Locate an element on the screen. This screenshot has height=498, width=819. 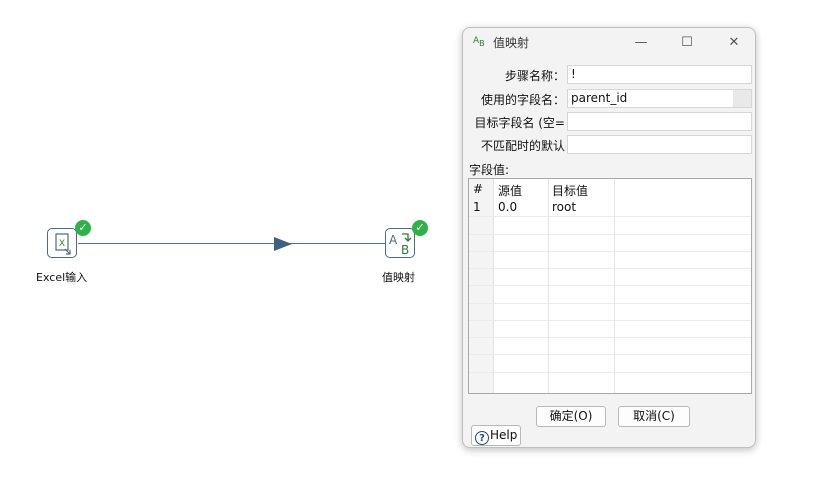
target-field-label: 目标字段名 (空= is located at coordinates (519, 123).